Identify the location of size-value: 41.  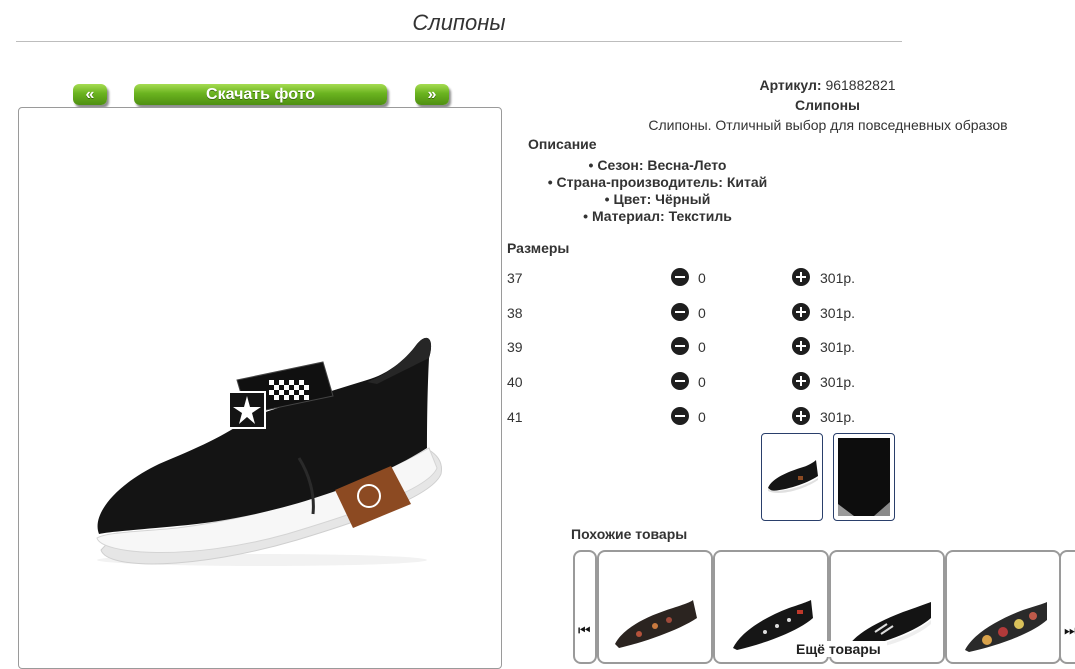
(515, 417).